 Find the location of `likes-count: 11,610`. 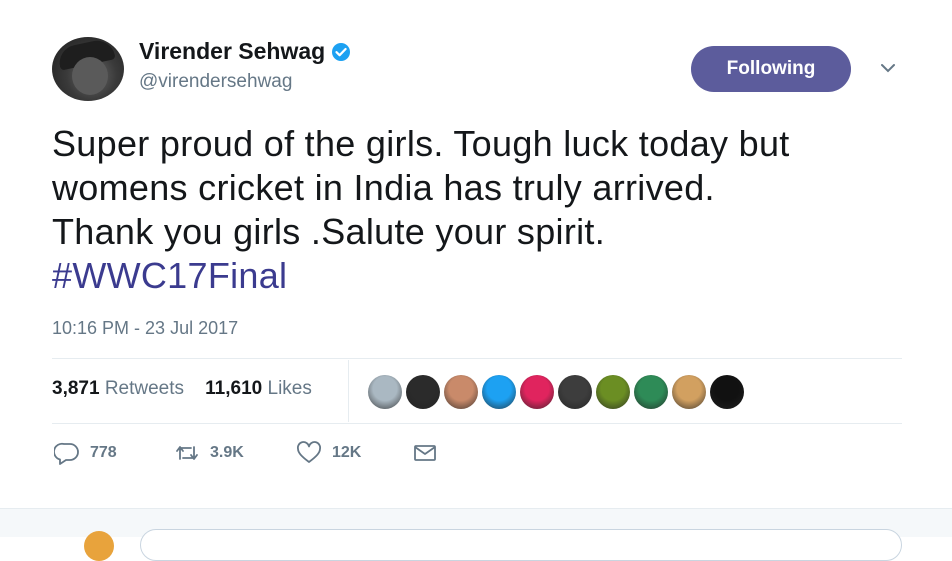

likes-count: 11,610 is located at coordinates (234, 388).